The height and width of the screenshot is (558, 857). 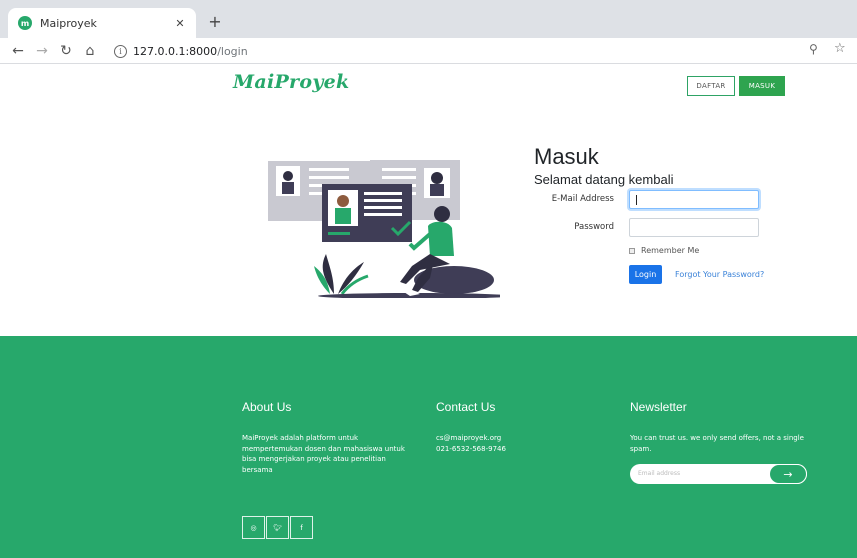 I want to click on twitter-icon: 🐦︎, so click(x=277, y=527).